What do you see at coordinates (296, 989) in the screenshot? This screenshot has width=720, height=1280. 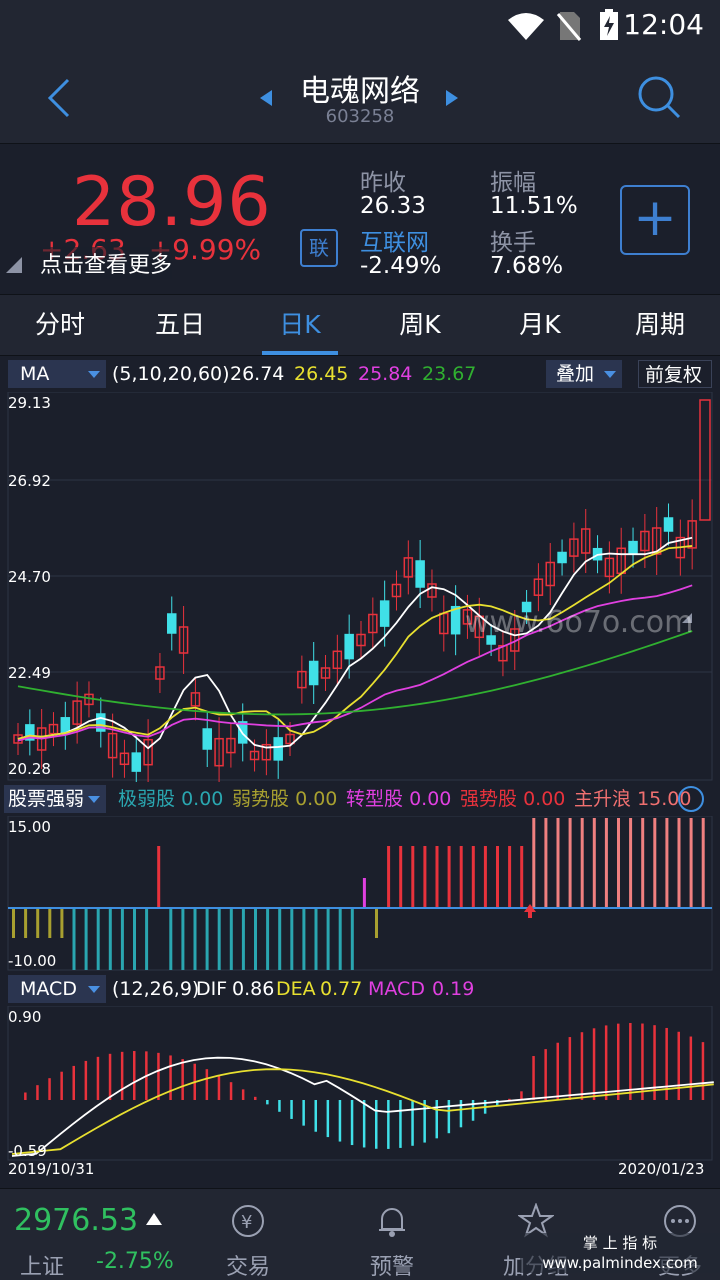 I see `dea-label: DEA` at bounding box center [296, 989].